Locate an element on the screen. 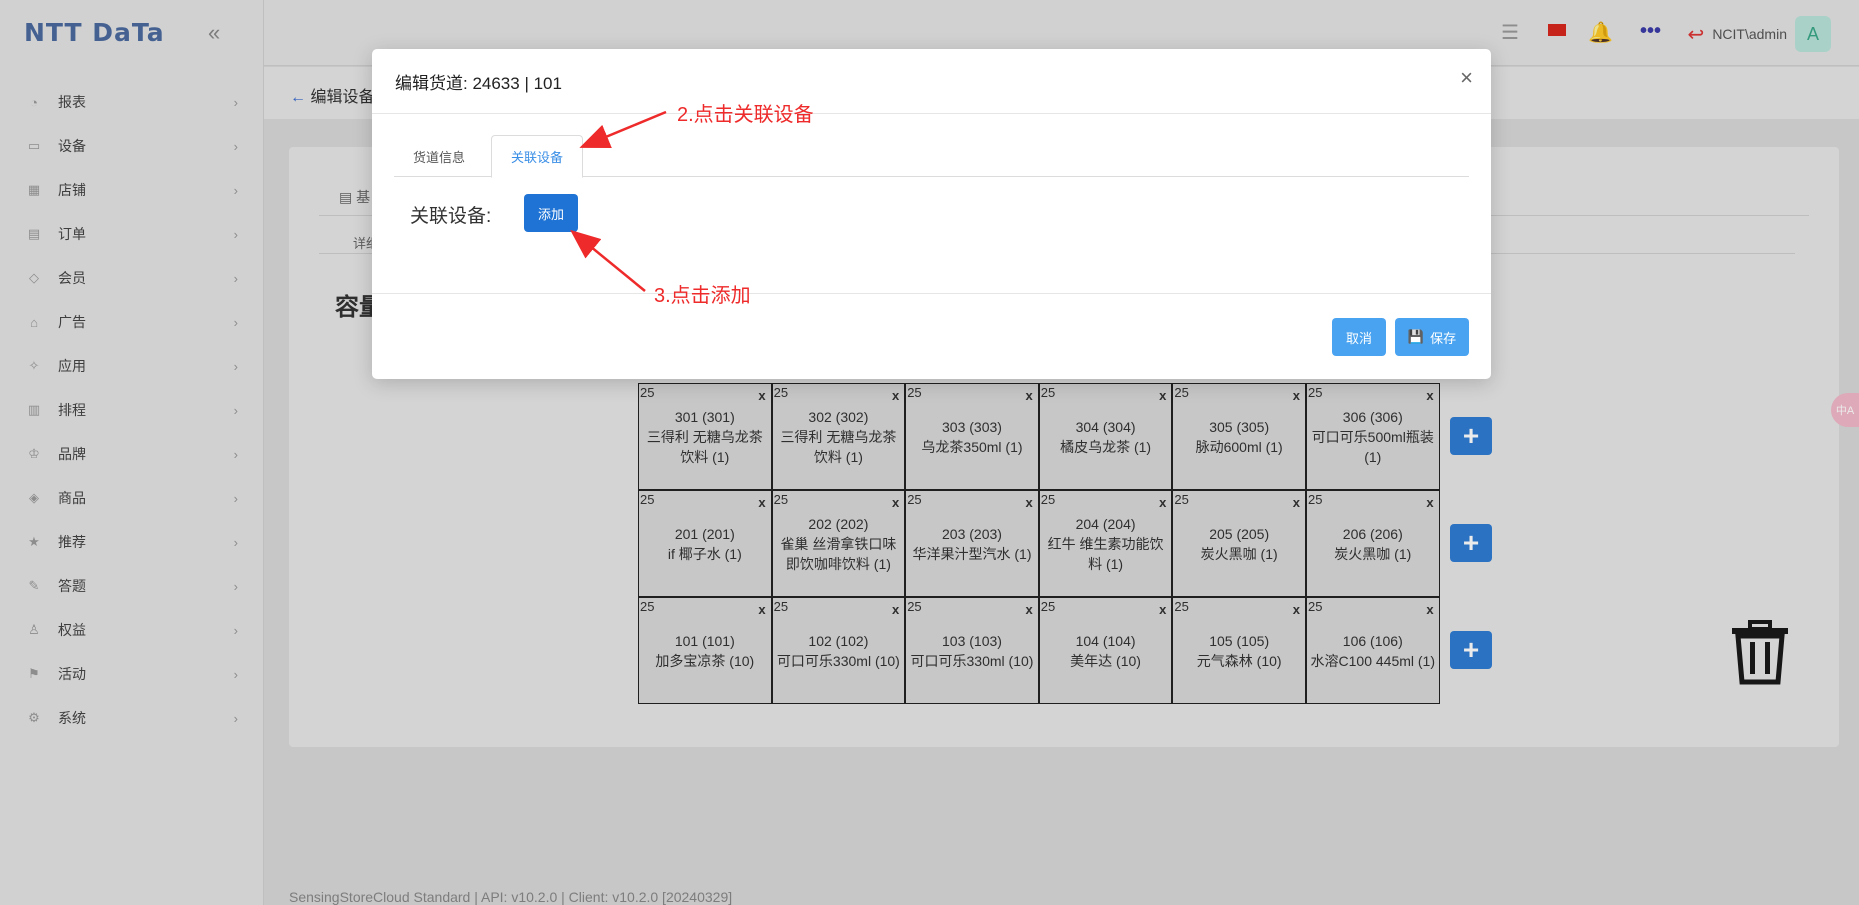  annotation-step2: 2.点击关联设备 is located at coordinates (745, 115).